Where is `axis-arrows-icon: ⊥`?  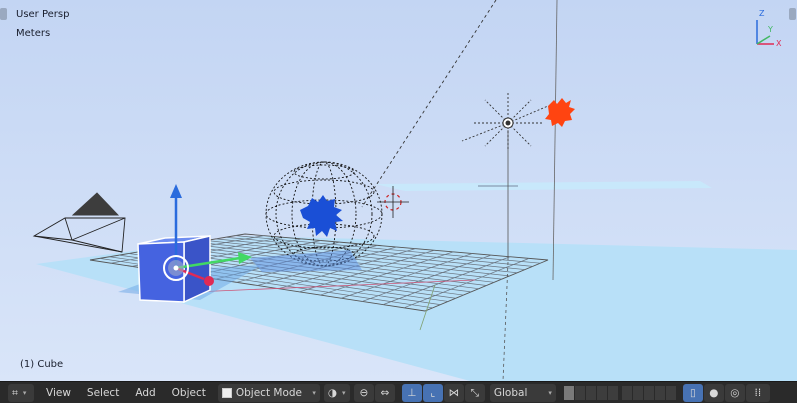
axis-arrows-icon: ⊥ is located at coordinates (412, 393).